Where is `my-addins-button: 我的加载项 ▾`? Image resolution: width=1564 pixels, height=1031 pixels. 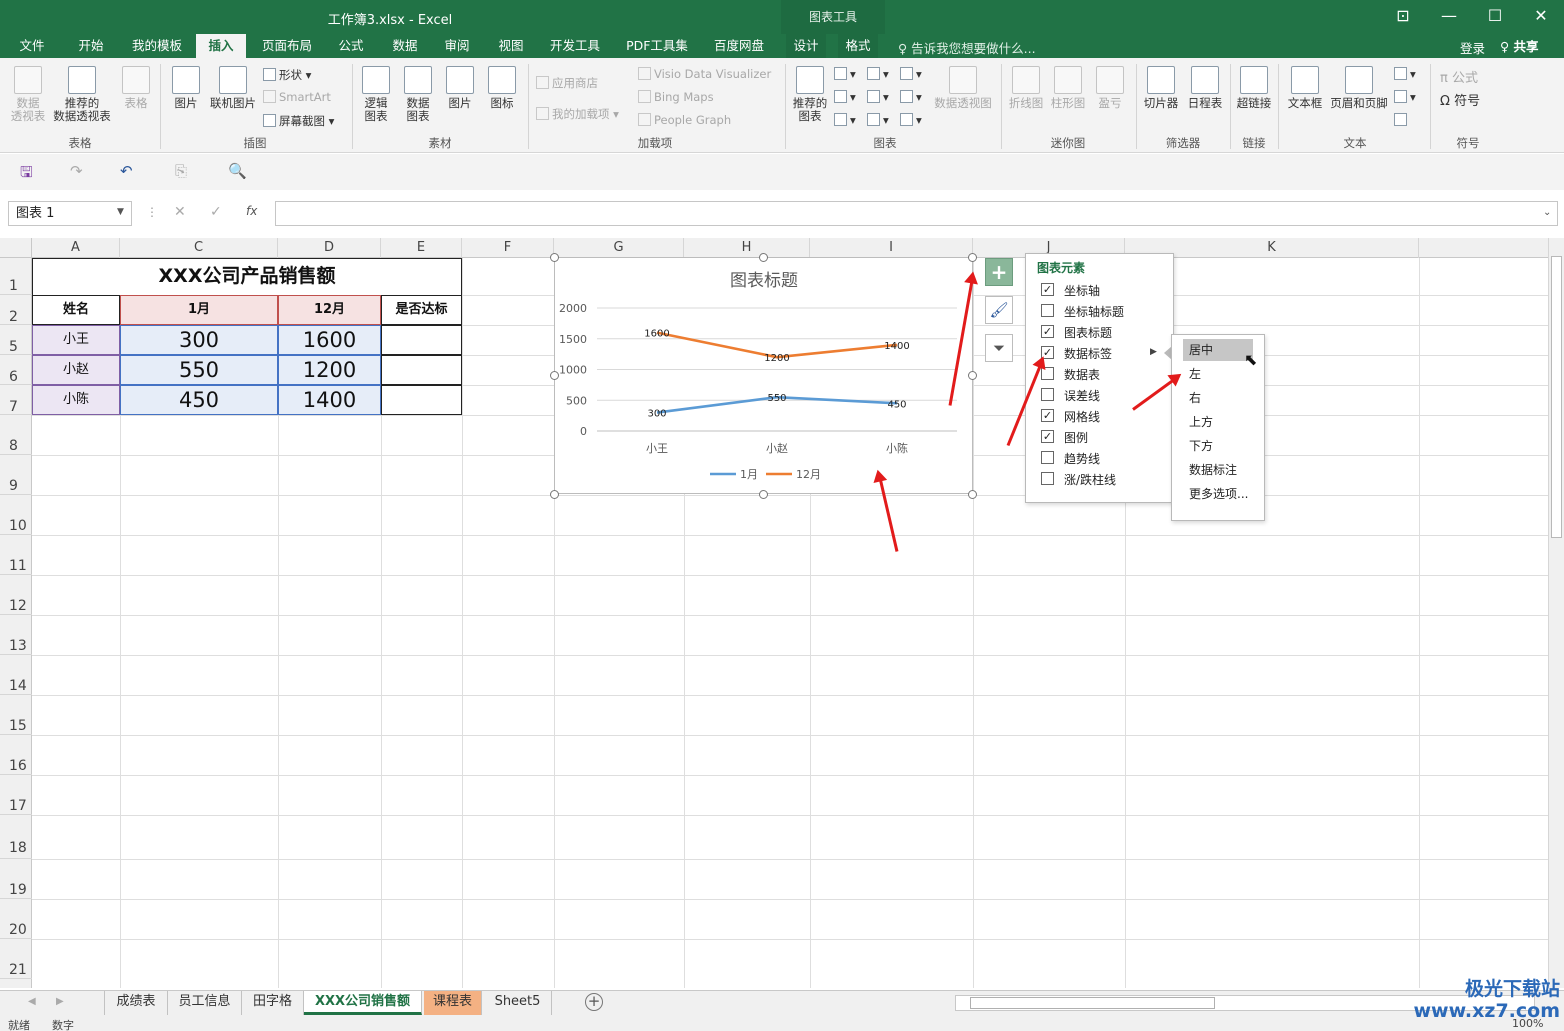
my-addins-button: 我的加载项 ▾ is located at coordinates (577, 114).